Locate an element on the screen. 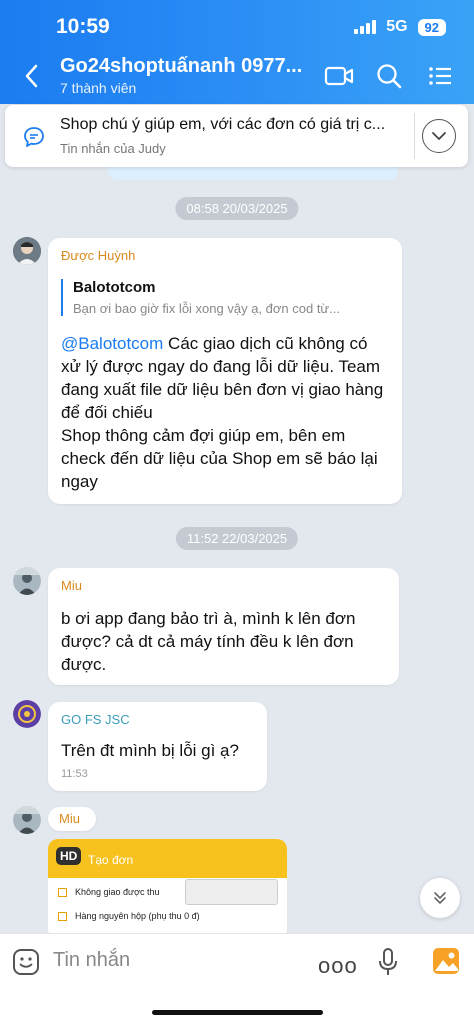 The image size is (474, 1024). home-indicator is located at coordinates (237, 1012).